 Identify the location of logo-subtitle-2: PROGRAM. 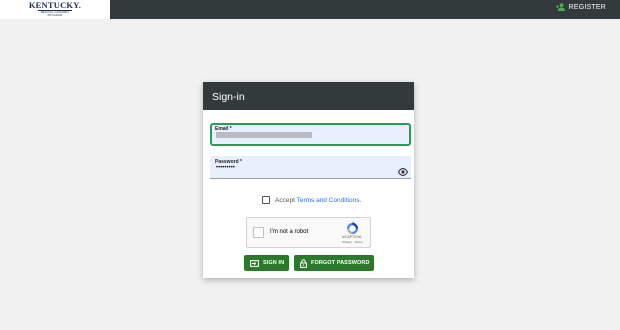
(55, 15).